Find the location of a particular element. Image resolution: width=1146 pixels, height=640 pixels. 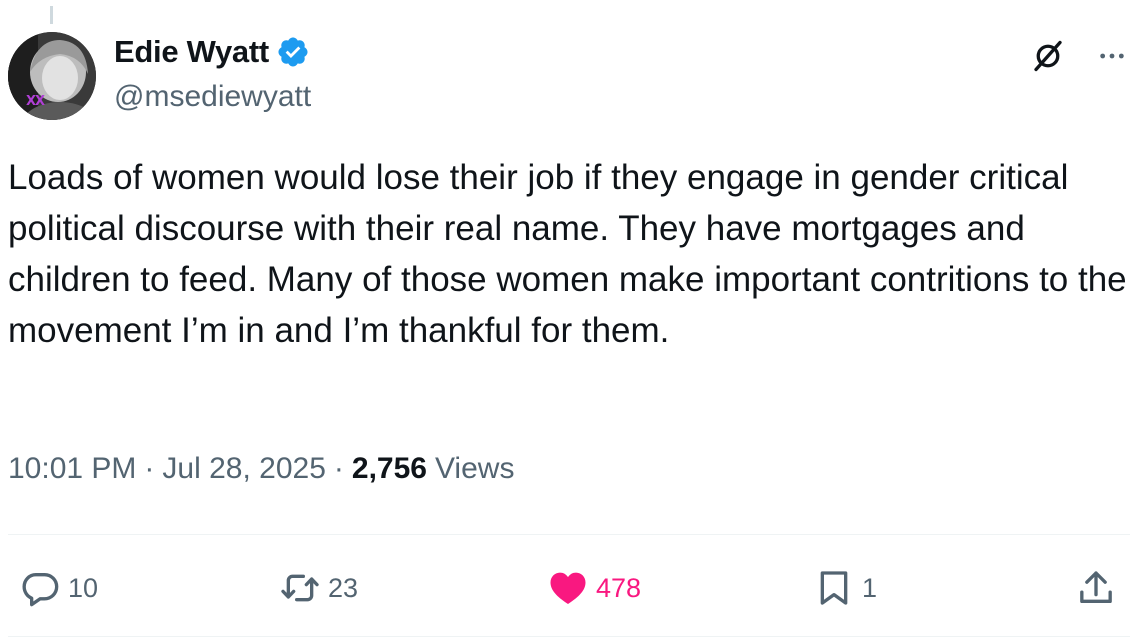

more-icon is located at coordinates (1112, 56).